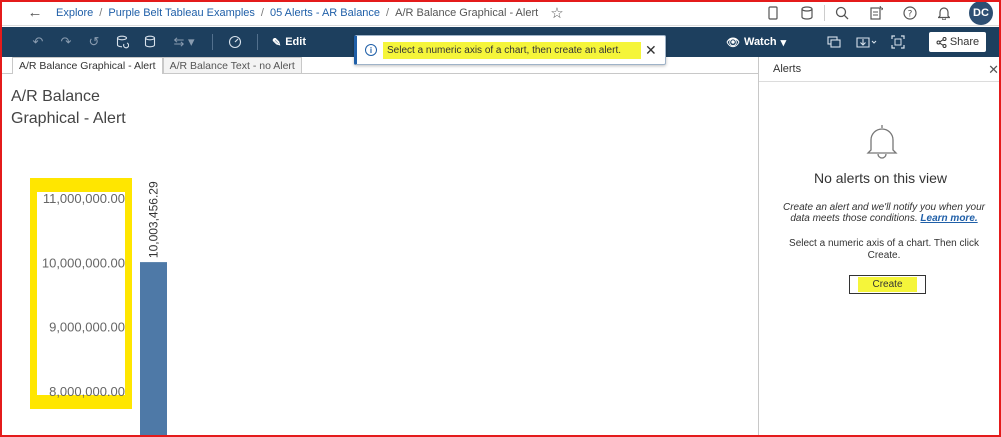 This screenshot has width=1001, height=437. I want to click on tab-ar-balance-graphical: A/R Balance Graphical - Alert, so click(87, 65).